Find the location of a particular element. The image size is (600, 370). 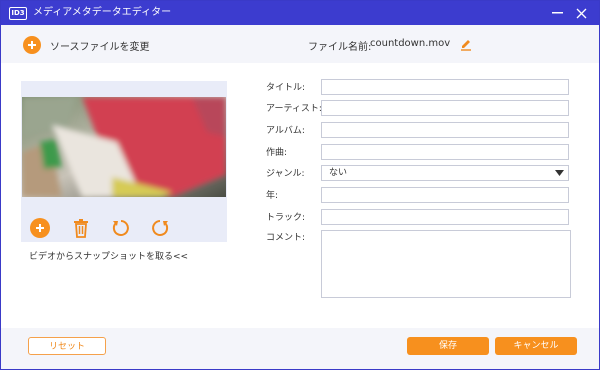

add-snapshot-button is located at coordinates (40, 228).